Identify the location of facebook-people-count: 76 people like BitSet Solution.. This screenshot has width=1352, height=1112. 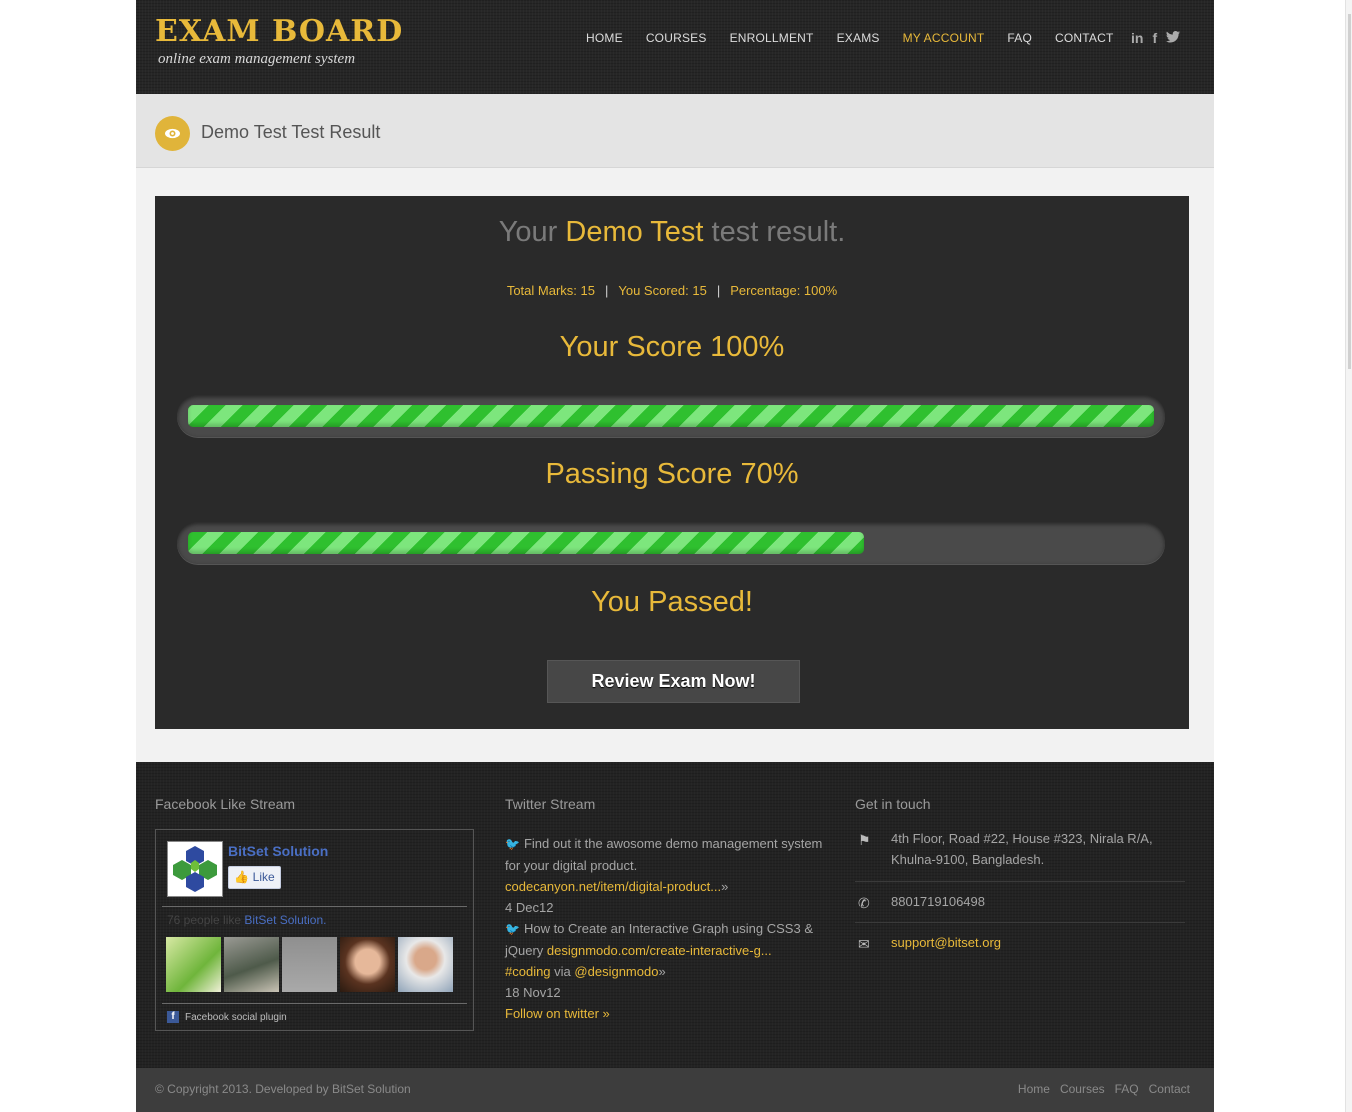
(246, 920).